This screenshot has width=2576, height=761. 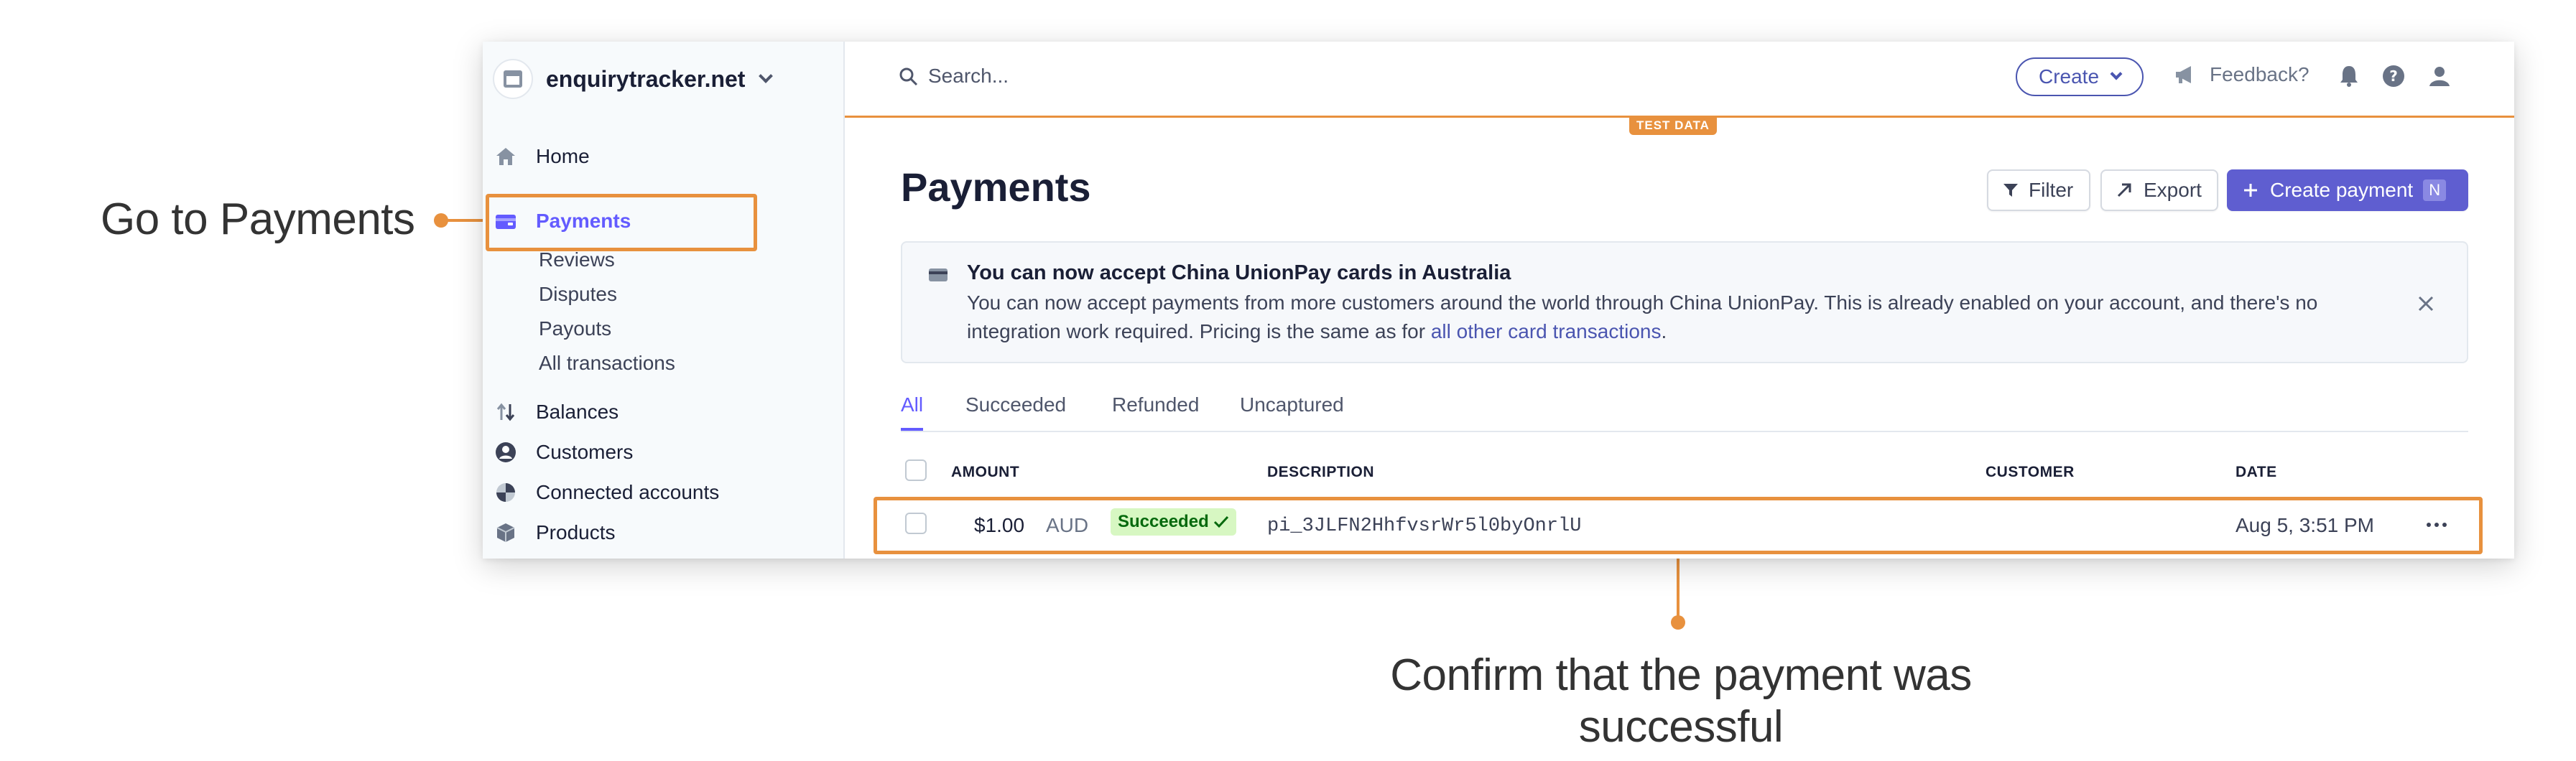 What do you see at coordinates (2069, 76) in the screenshot?
I see `create-button-label: Create` at bounding box center [2069, 76].